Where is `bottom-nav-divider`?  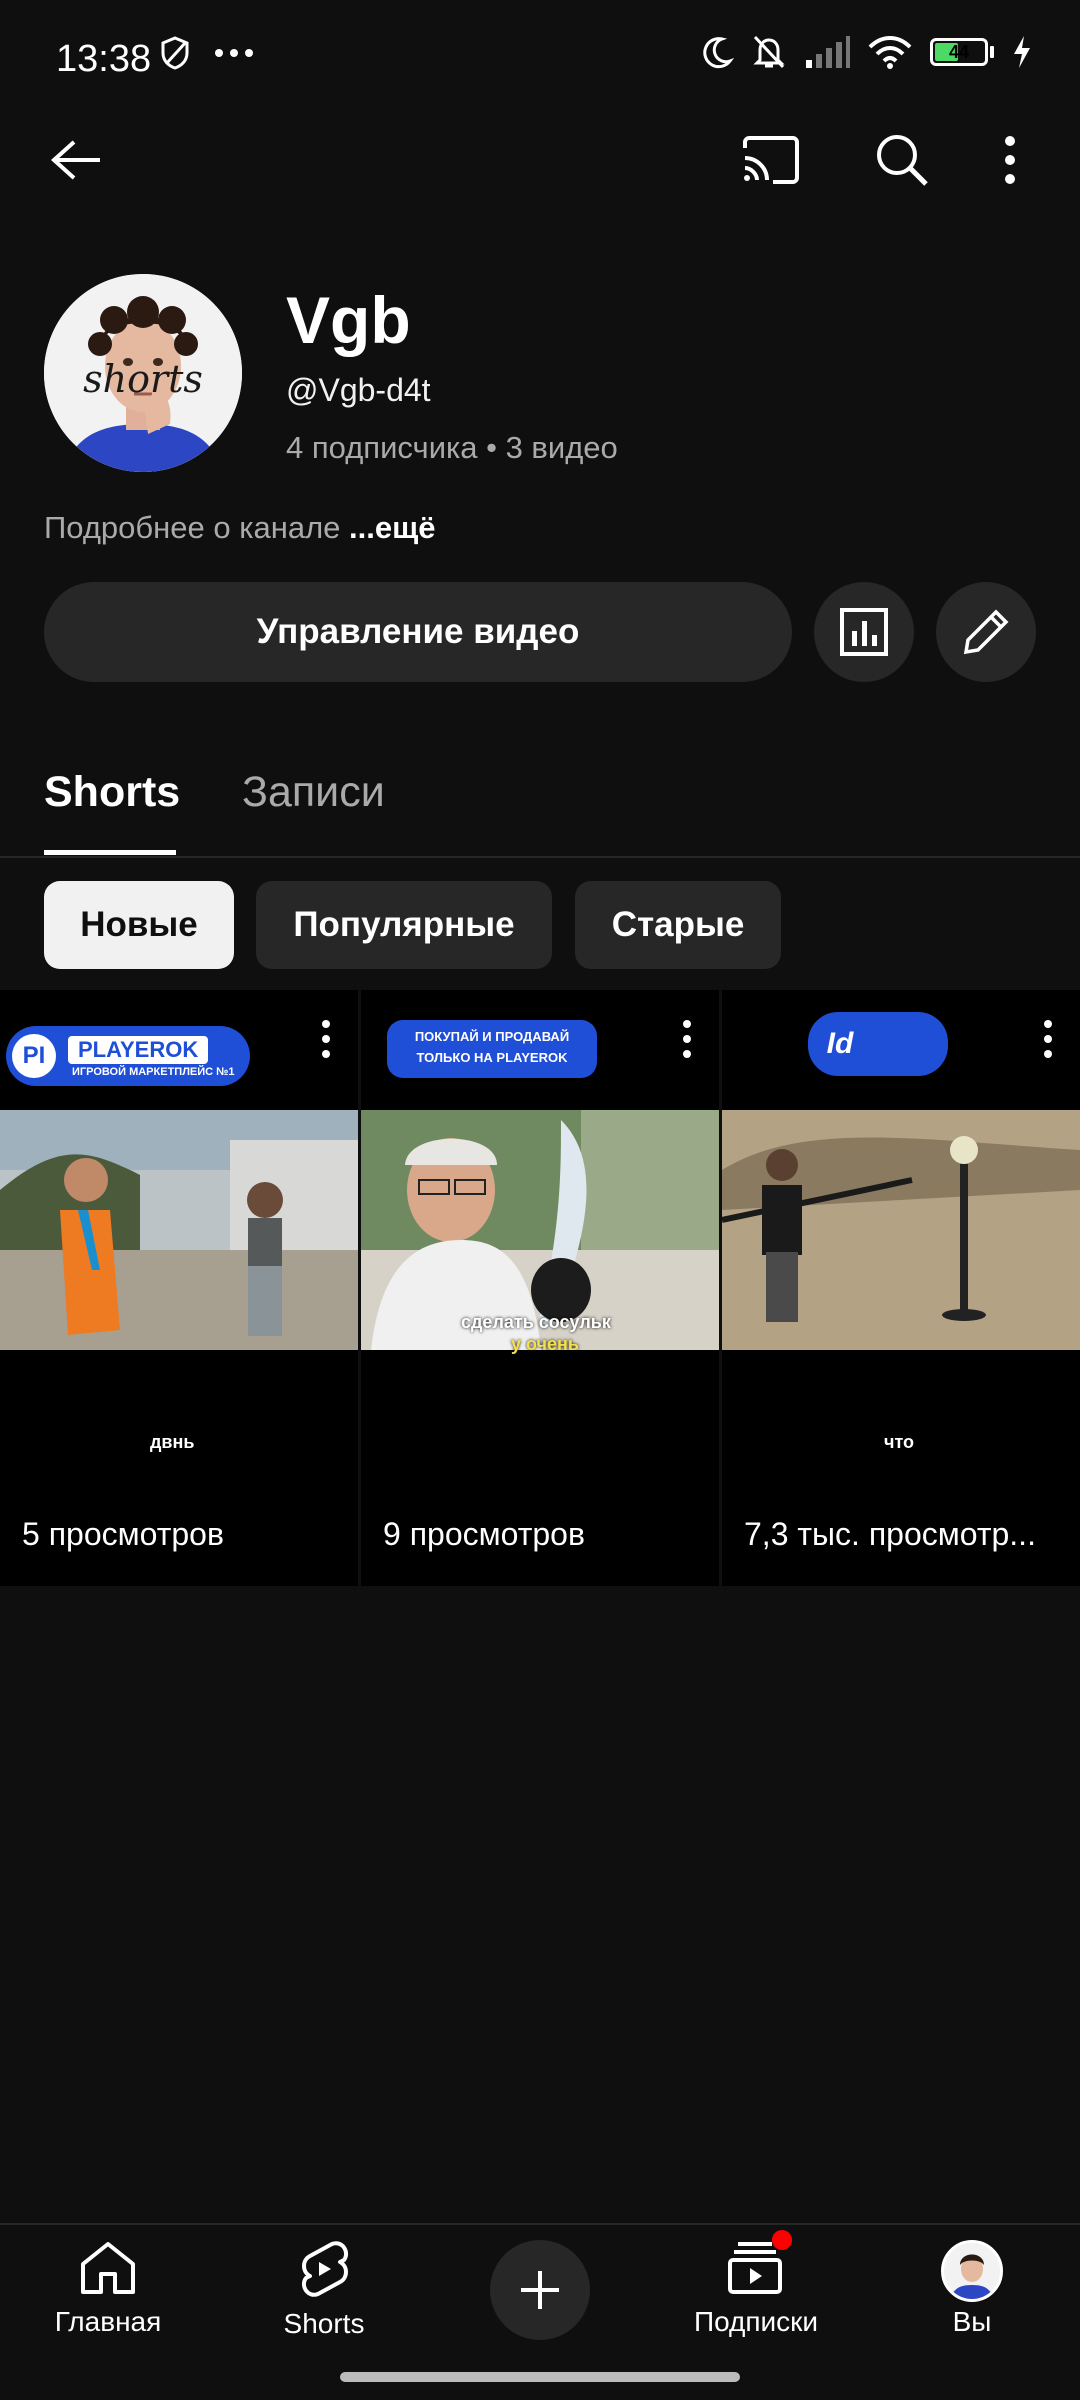
bottom-nav-divider is located at coordinates (540, 2224).